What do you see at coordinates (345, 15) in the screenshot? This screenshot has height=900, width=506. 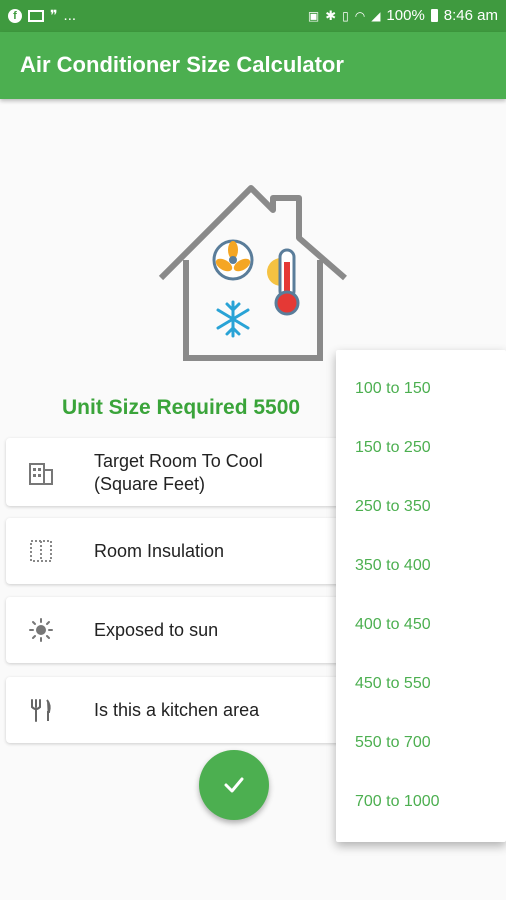 I see `vibrate-icon: ▯` at bounding box center [345, 15].